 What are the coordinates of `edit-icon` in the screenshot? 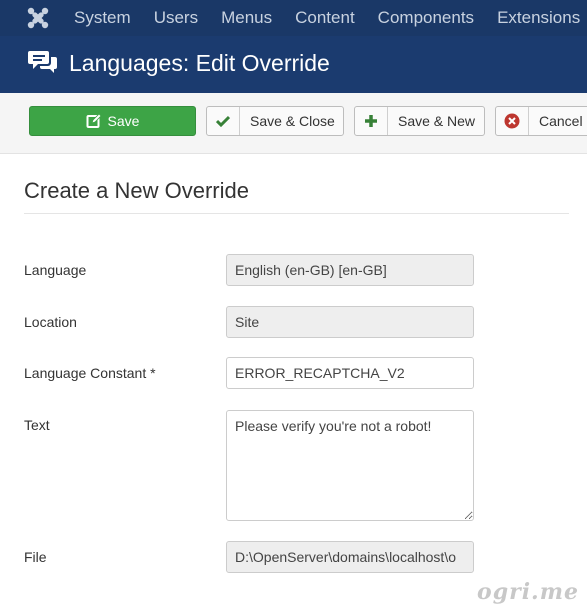 It's located at (94, 120).